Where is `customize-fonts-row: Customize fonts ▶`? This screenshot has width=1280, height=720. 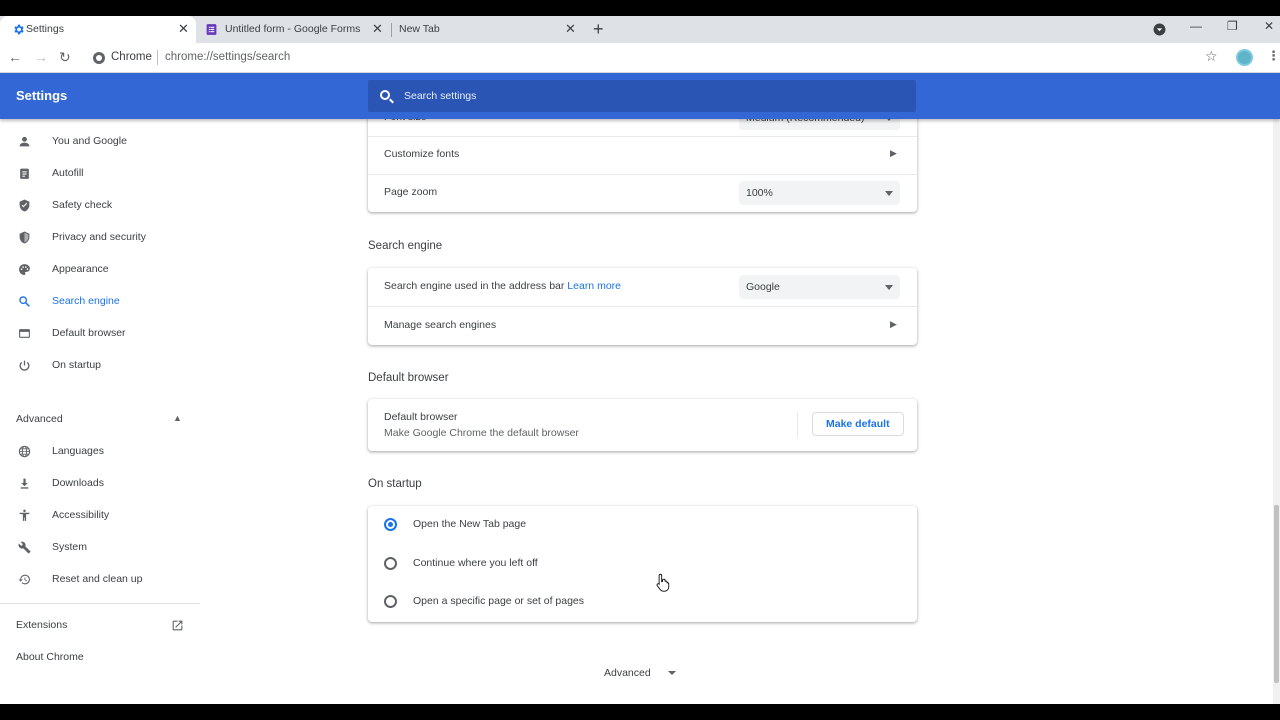
customize-fonts-row: Customize fonts ▶ is located at coordinates (642, 155).